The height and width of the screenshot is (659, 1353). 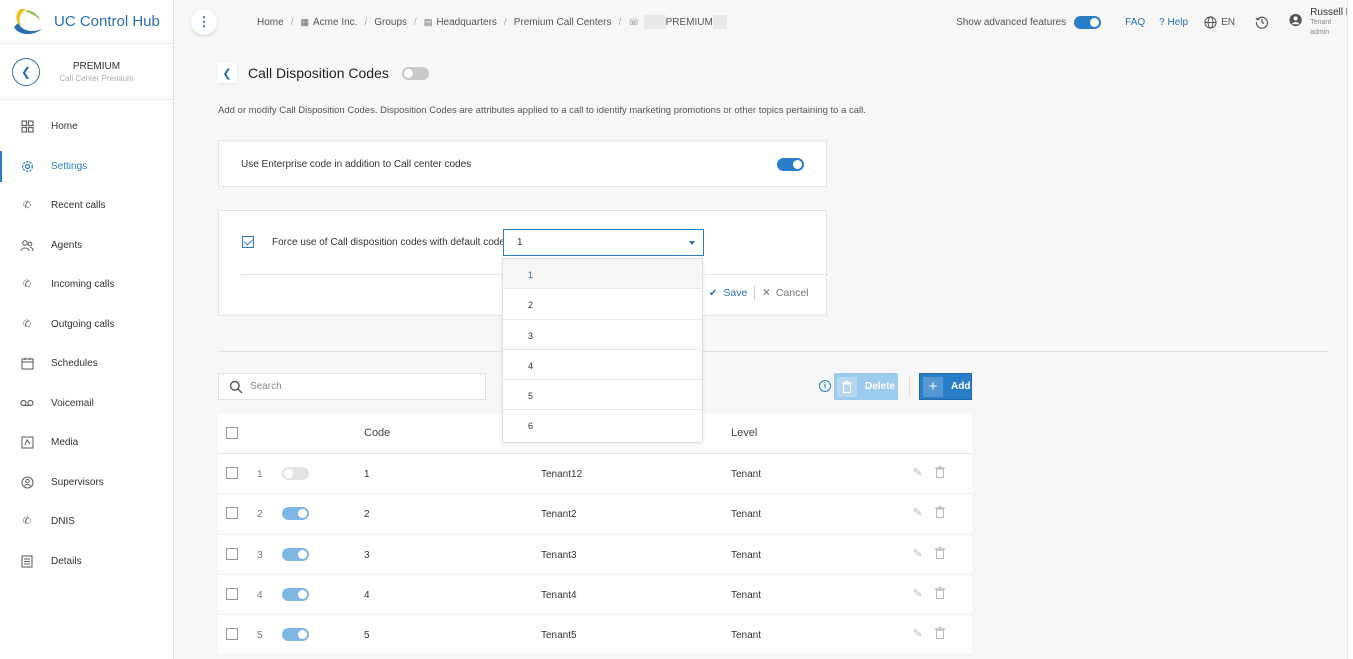 I want to click on breadcrumb-enterprise: Acme Inc., so click(x=335, y=22).